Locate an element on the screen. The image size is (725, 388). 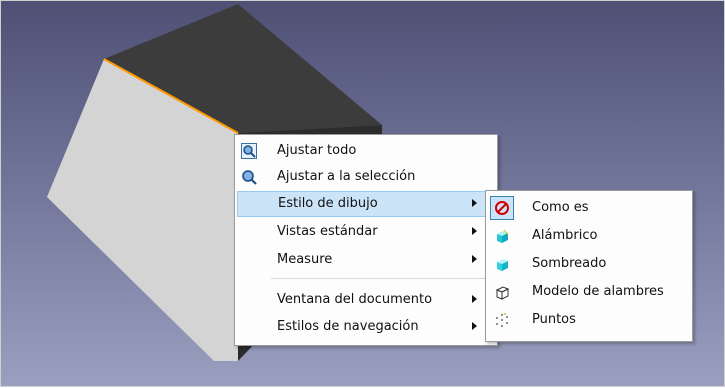
fit-selection-icon is located at coordinates (249, 177).